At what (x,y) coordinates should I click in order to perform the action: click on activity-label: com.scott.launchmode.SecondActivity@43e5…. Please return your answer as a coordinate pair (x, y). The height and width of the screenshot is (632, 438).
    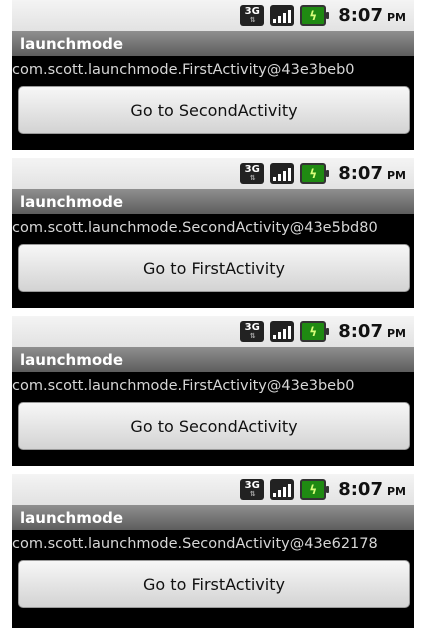
    Looking at the image, I should click on (195, 228).